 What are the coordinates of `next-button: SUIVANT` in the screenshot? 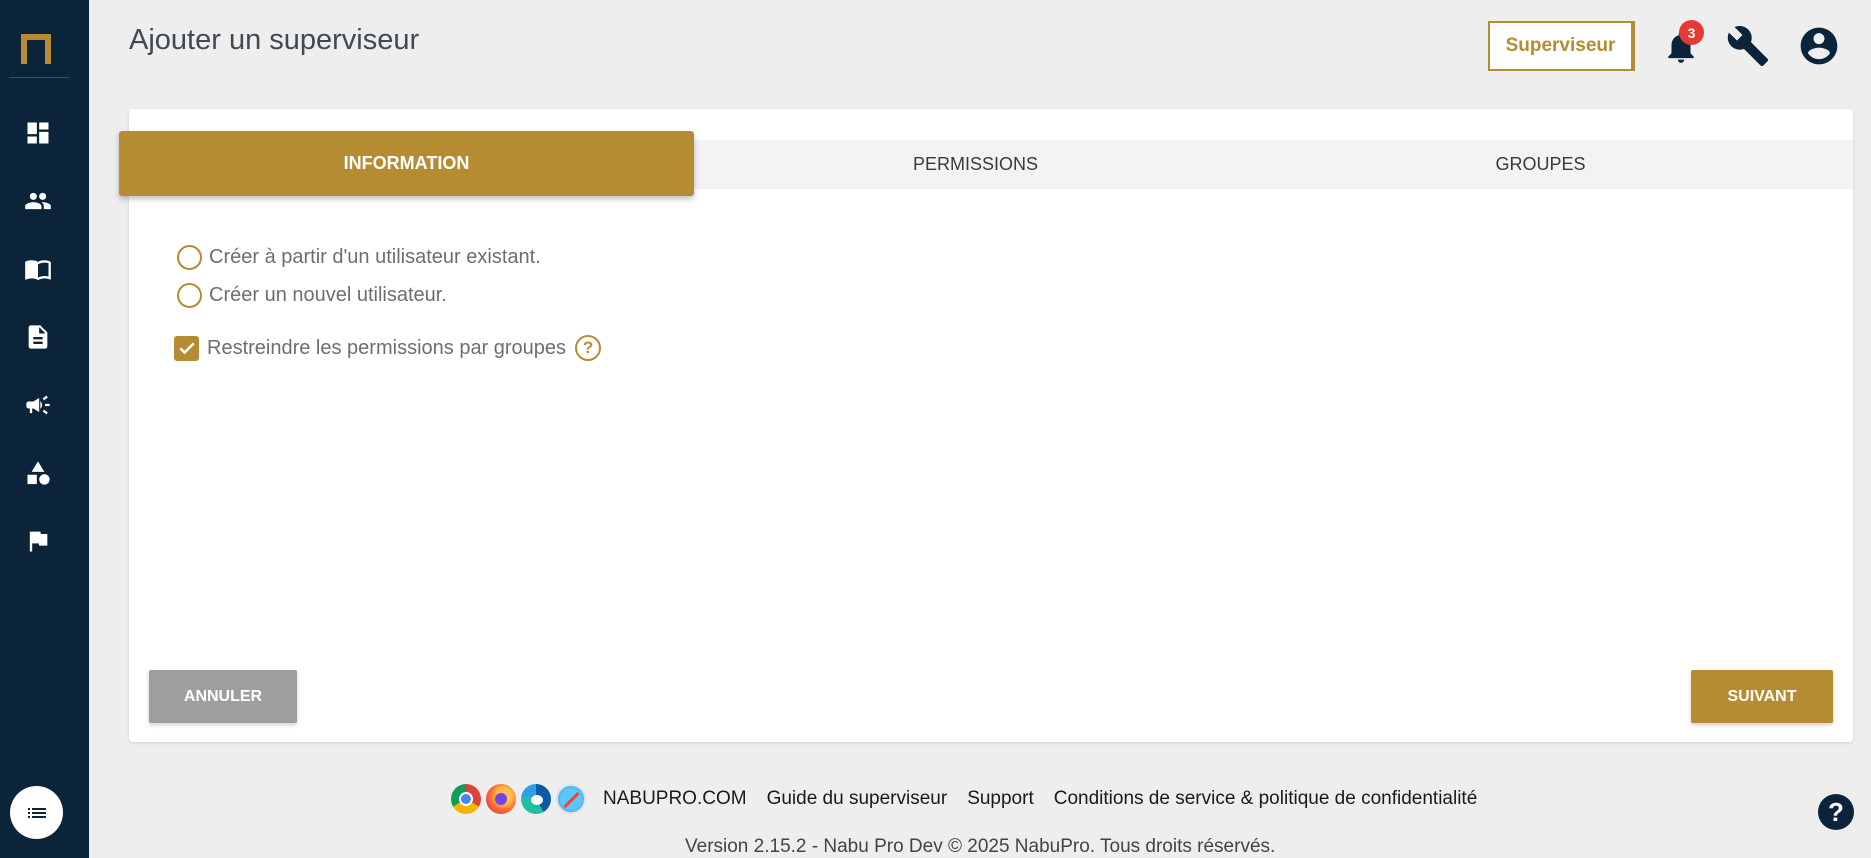 It's located at (1762, 696).